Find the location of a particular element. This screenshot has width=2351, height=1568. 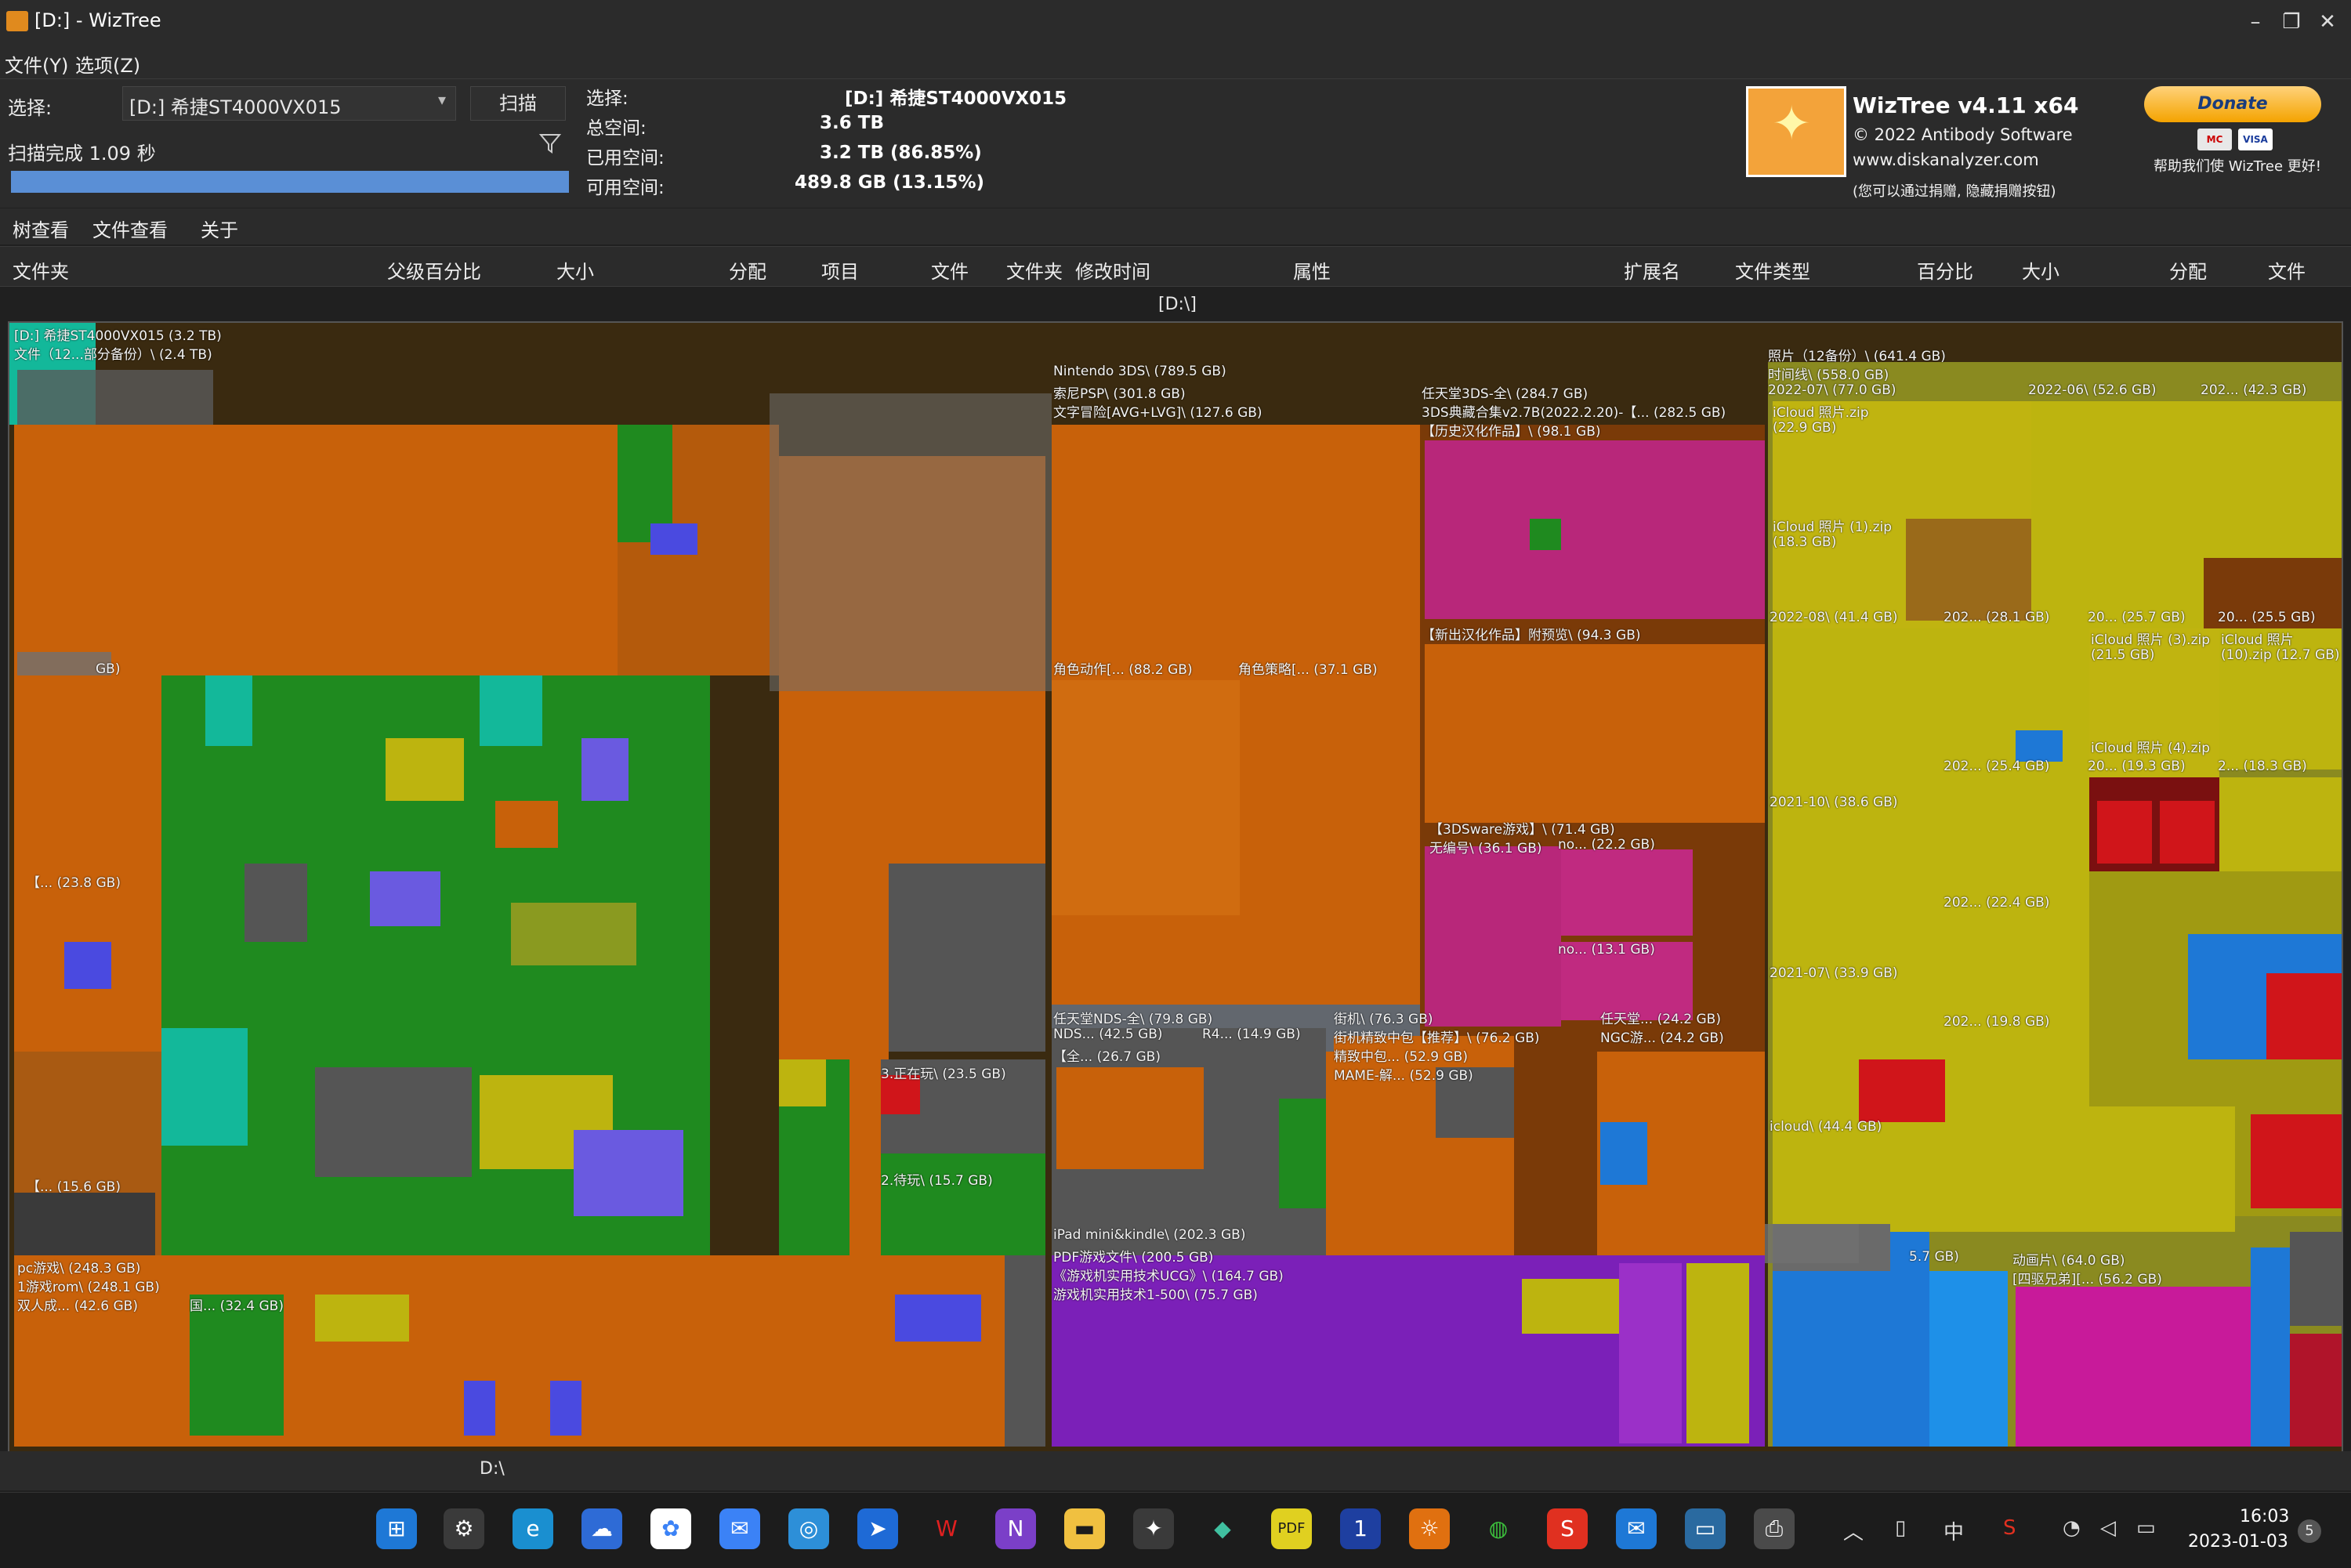

col-file-type: 文件类型 is located at coordinates (1772, 270).